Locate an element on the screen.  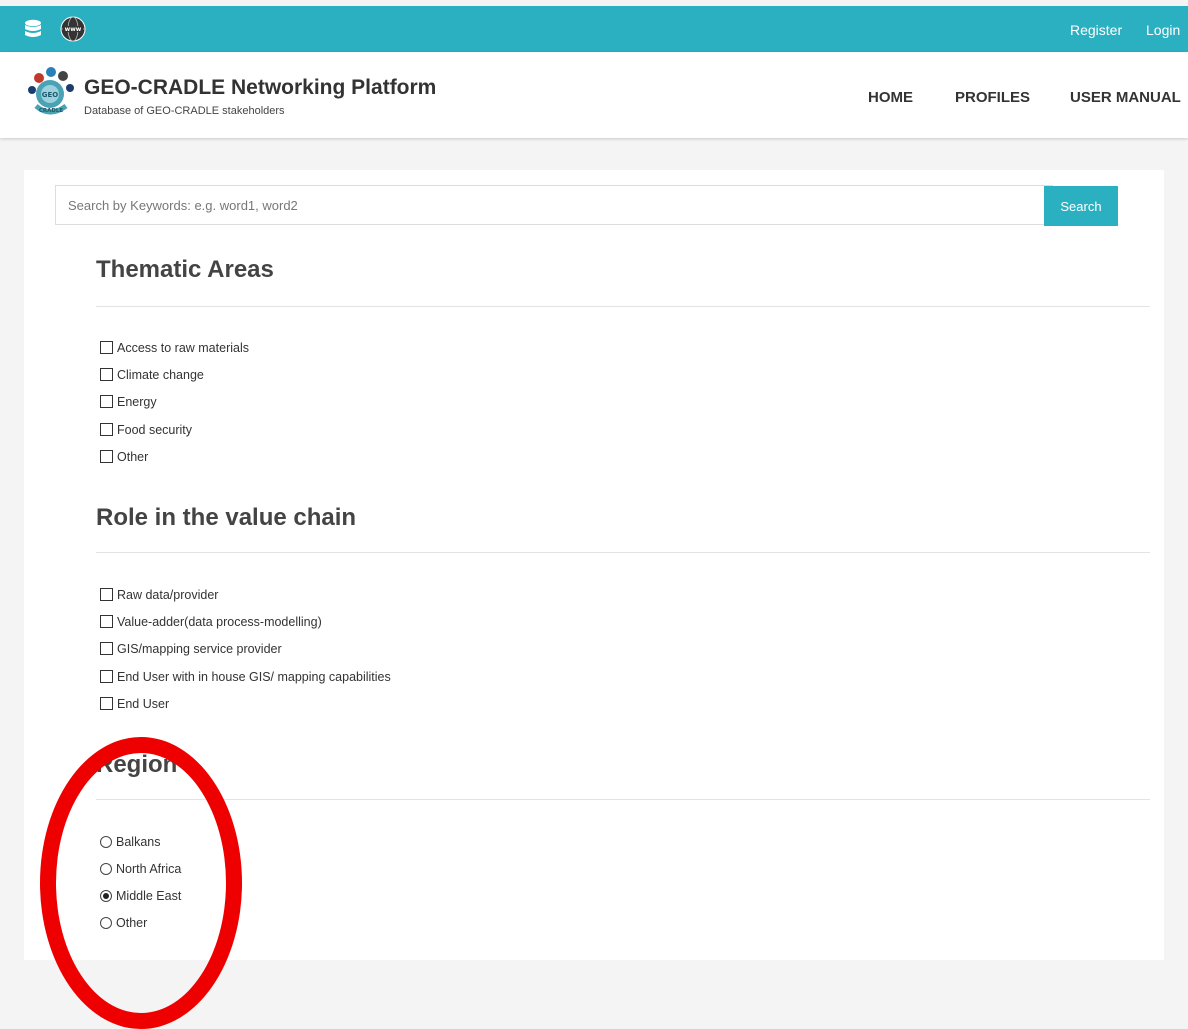
role-value-chain-heading: Role in the value chain is located at coordinates (226, 517).